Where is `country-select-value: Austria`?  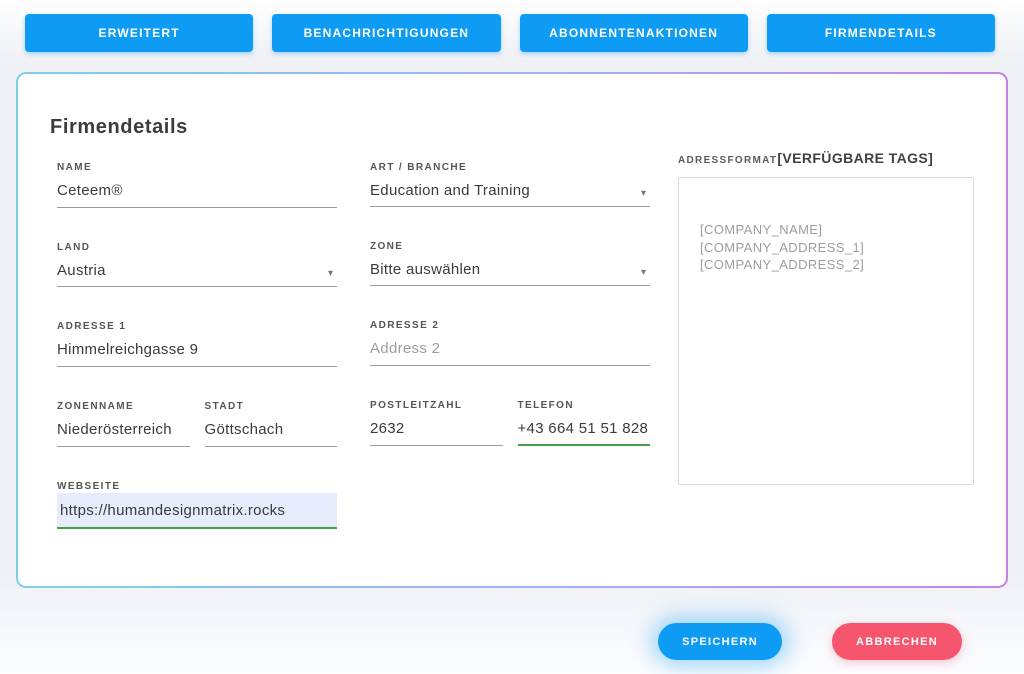 country-select-value: Austria is located at coordinates (81, 270).